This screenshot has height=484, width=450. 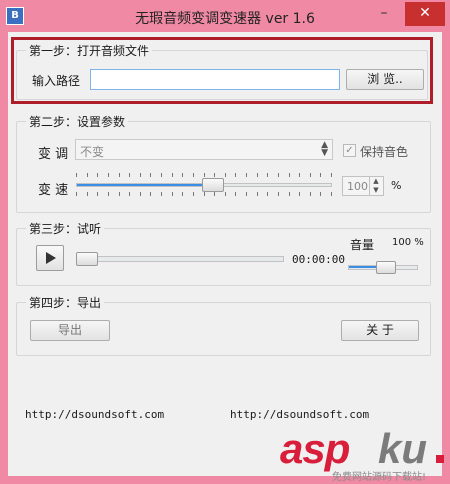 I want to click on speed-ticks-bottom, so click(x=204, y=194).